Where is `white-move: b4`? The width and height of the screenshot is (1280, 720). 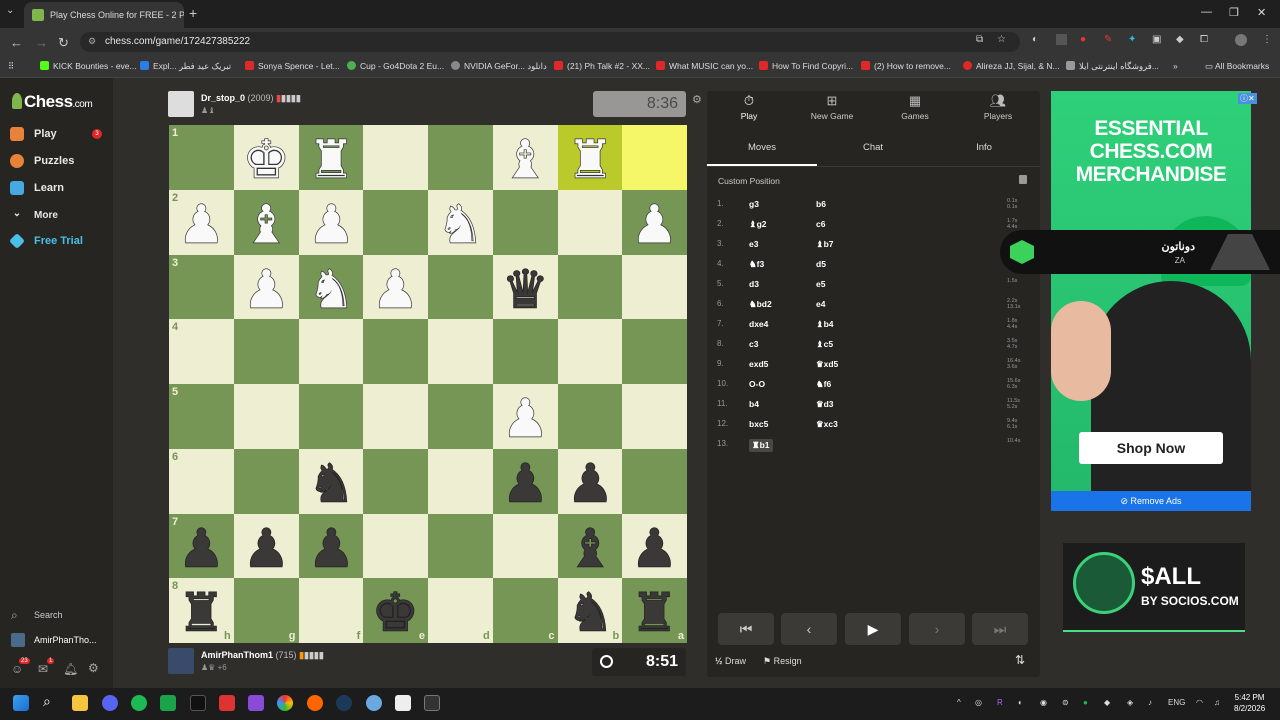
white-move: b4 is located at coordinates (754, 404).